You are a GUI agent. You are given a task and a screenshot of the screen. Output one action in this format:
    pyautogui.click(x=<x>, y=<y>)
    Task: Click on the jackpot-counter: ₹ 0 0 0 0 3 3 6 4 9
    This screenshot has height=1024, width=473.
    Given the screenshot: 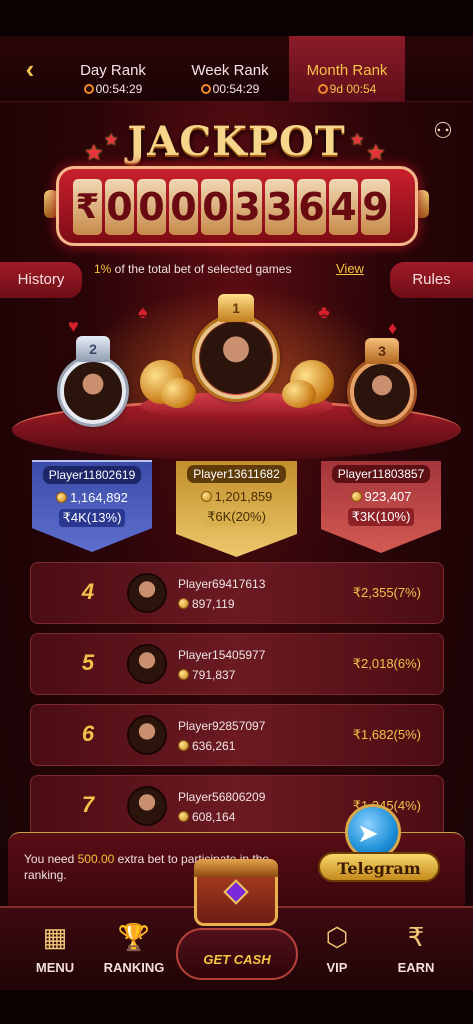 What is the action you would take?
    pyautogui.click(x=237, y=206)
    